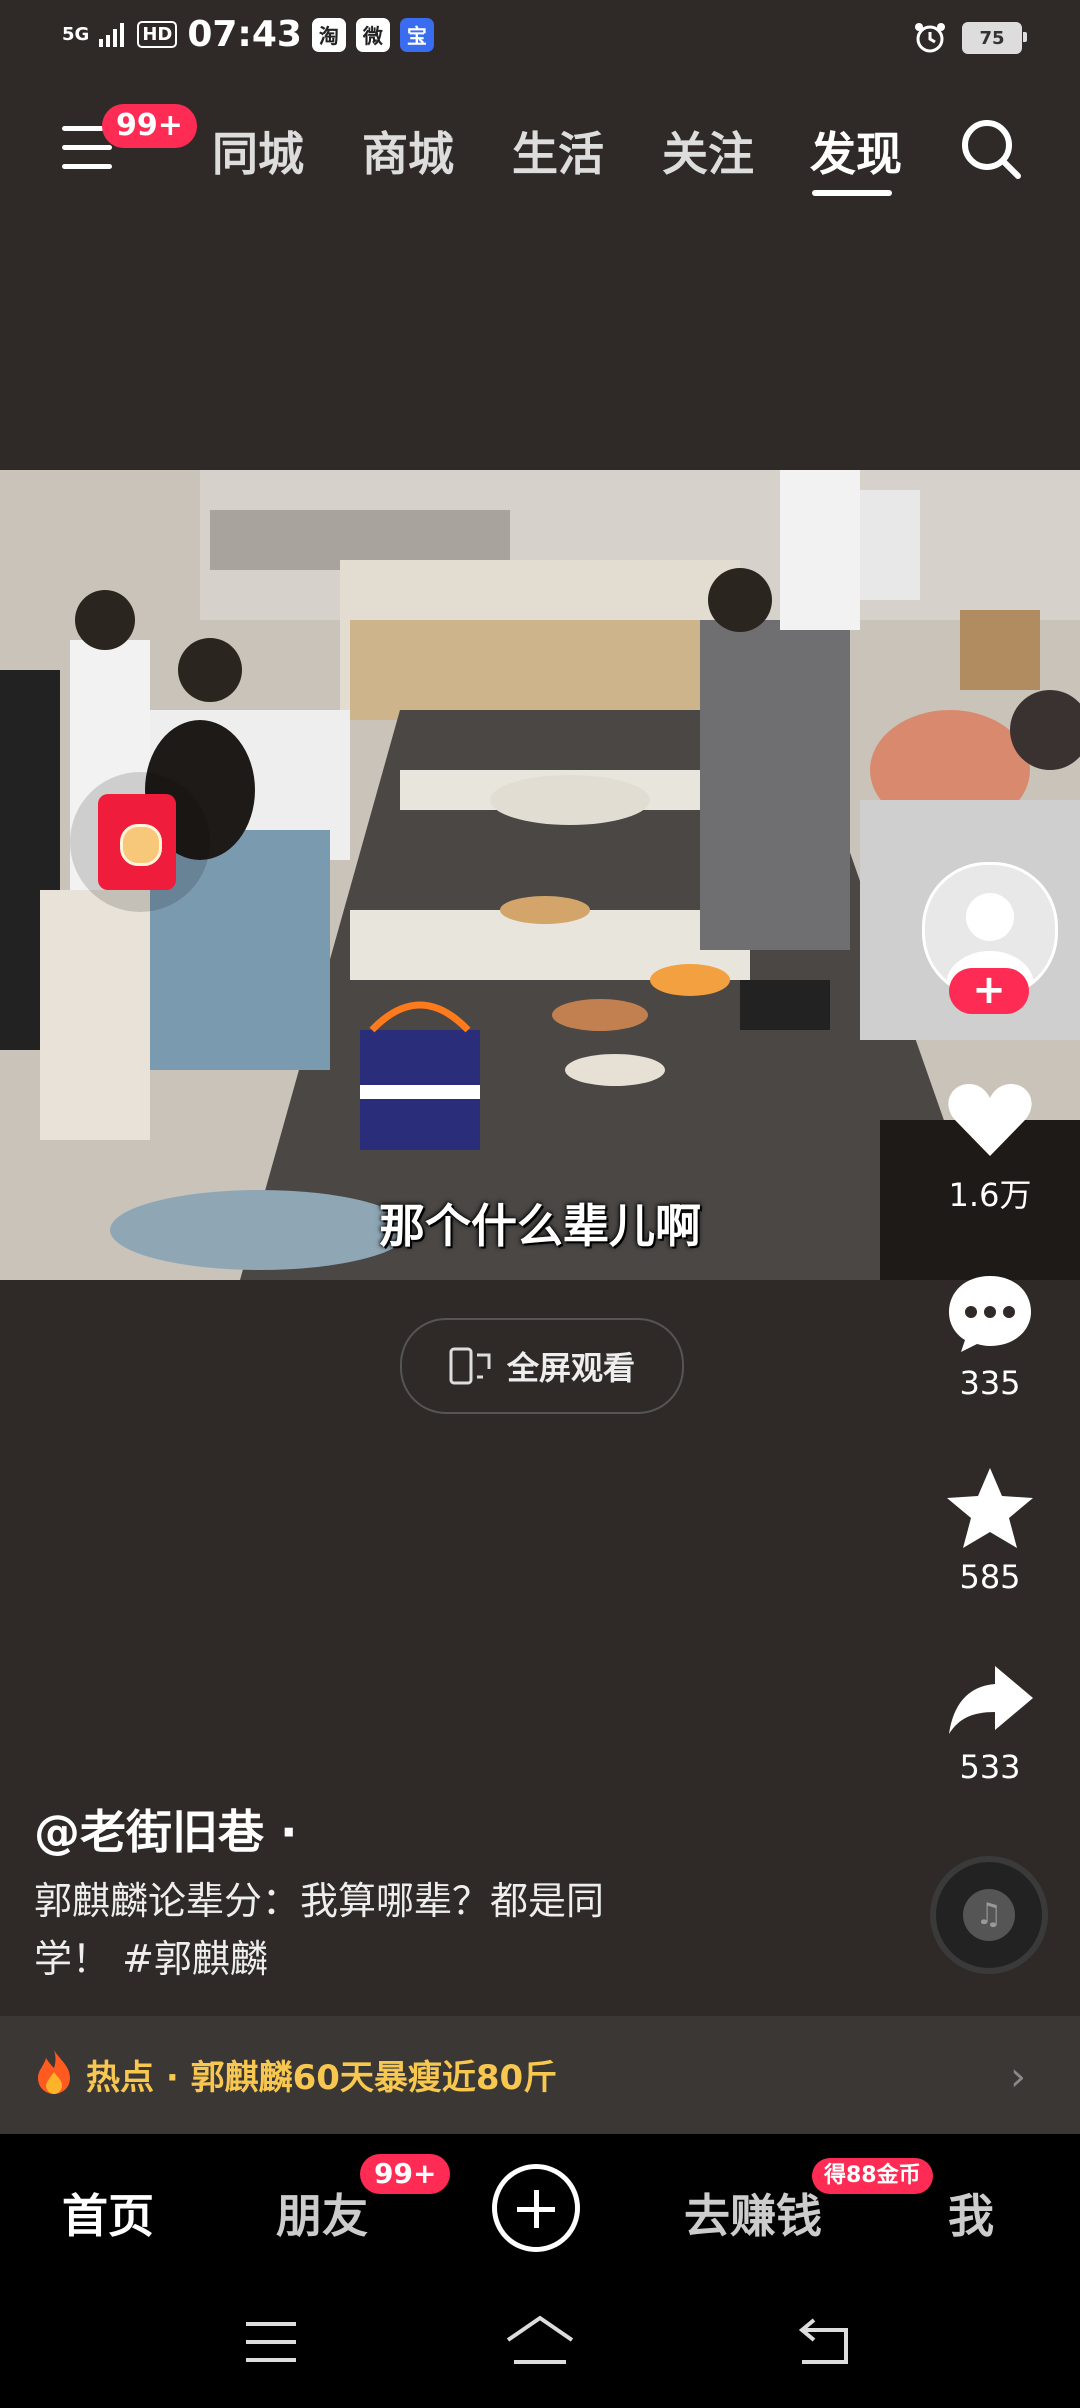 This screenshot has height=2408, width=1080. I want to click on share-icon, so click(991, 1700).